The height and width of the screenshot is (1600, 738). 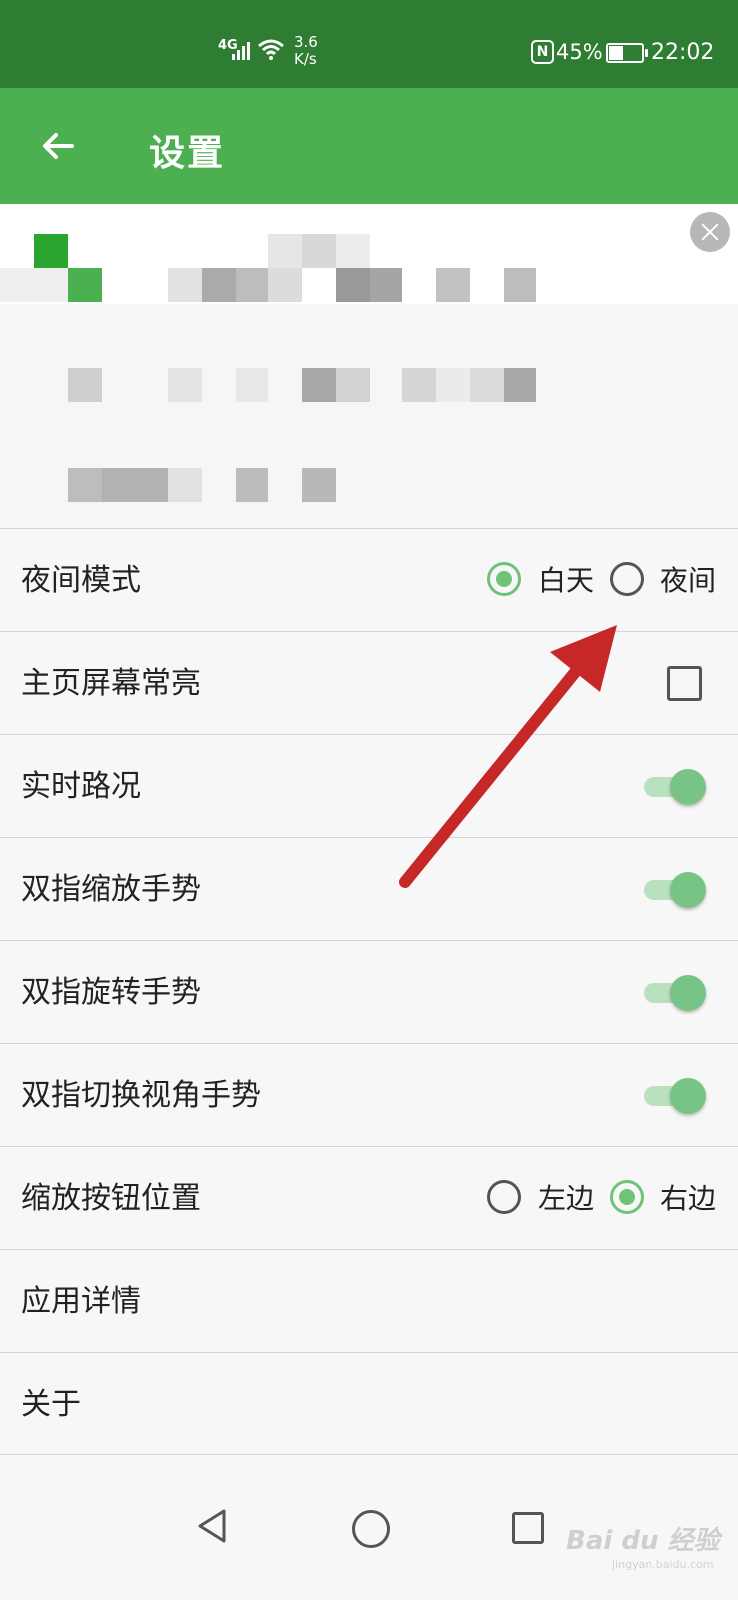 What do you see at coordinates (58, 146) in the screenshot?
I see `back-arrow-icon` at bounding box center [58, 146].